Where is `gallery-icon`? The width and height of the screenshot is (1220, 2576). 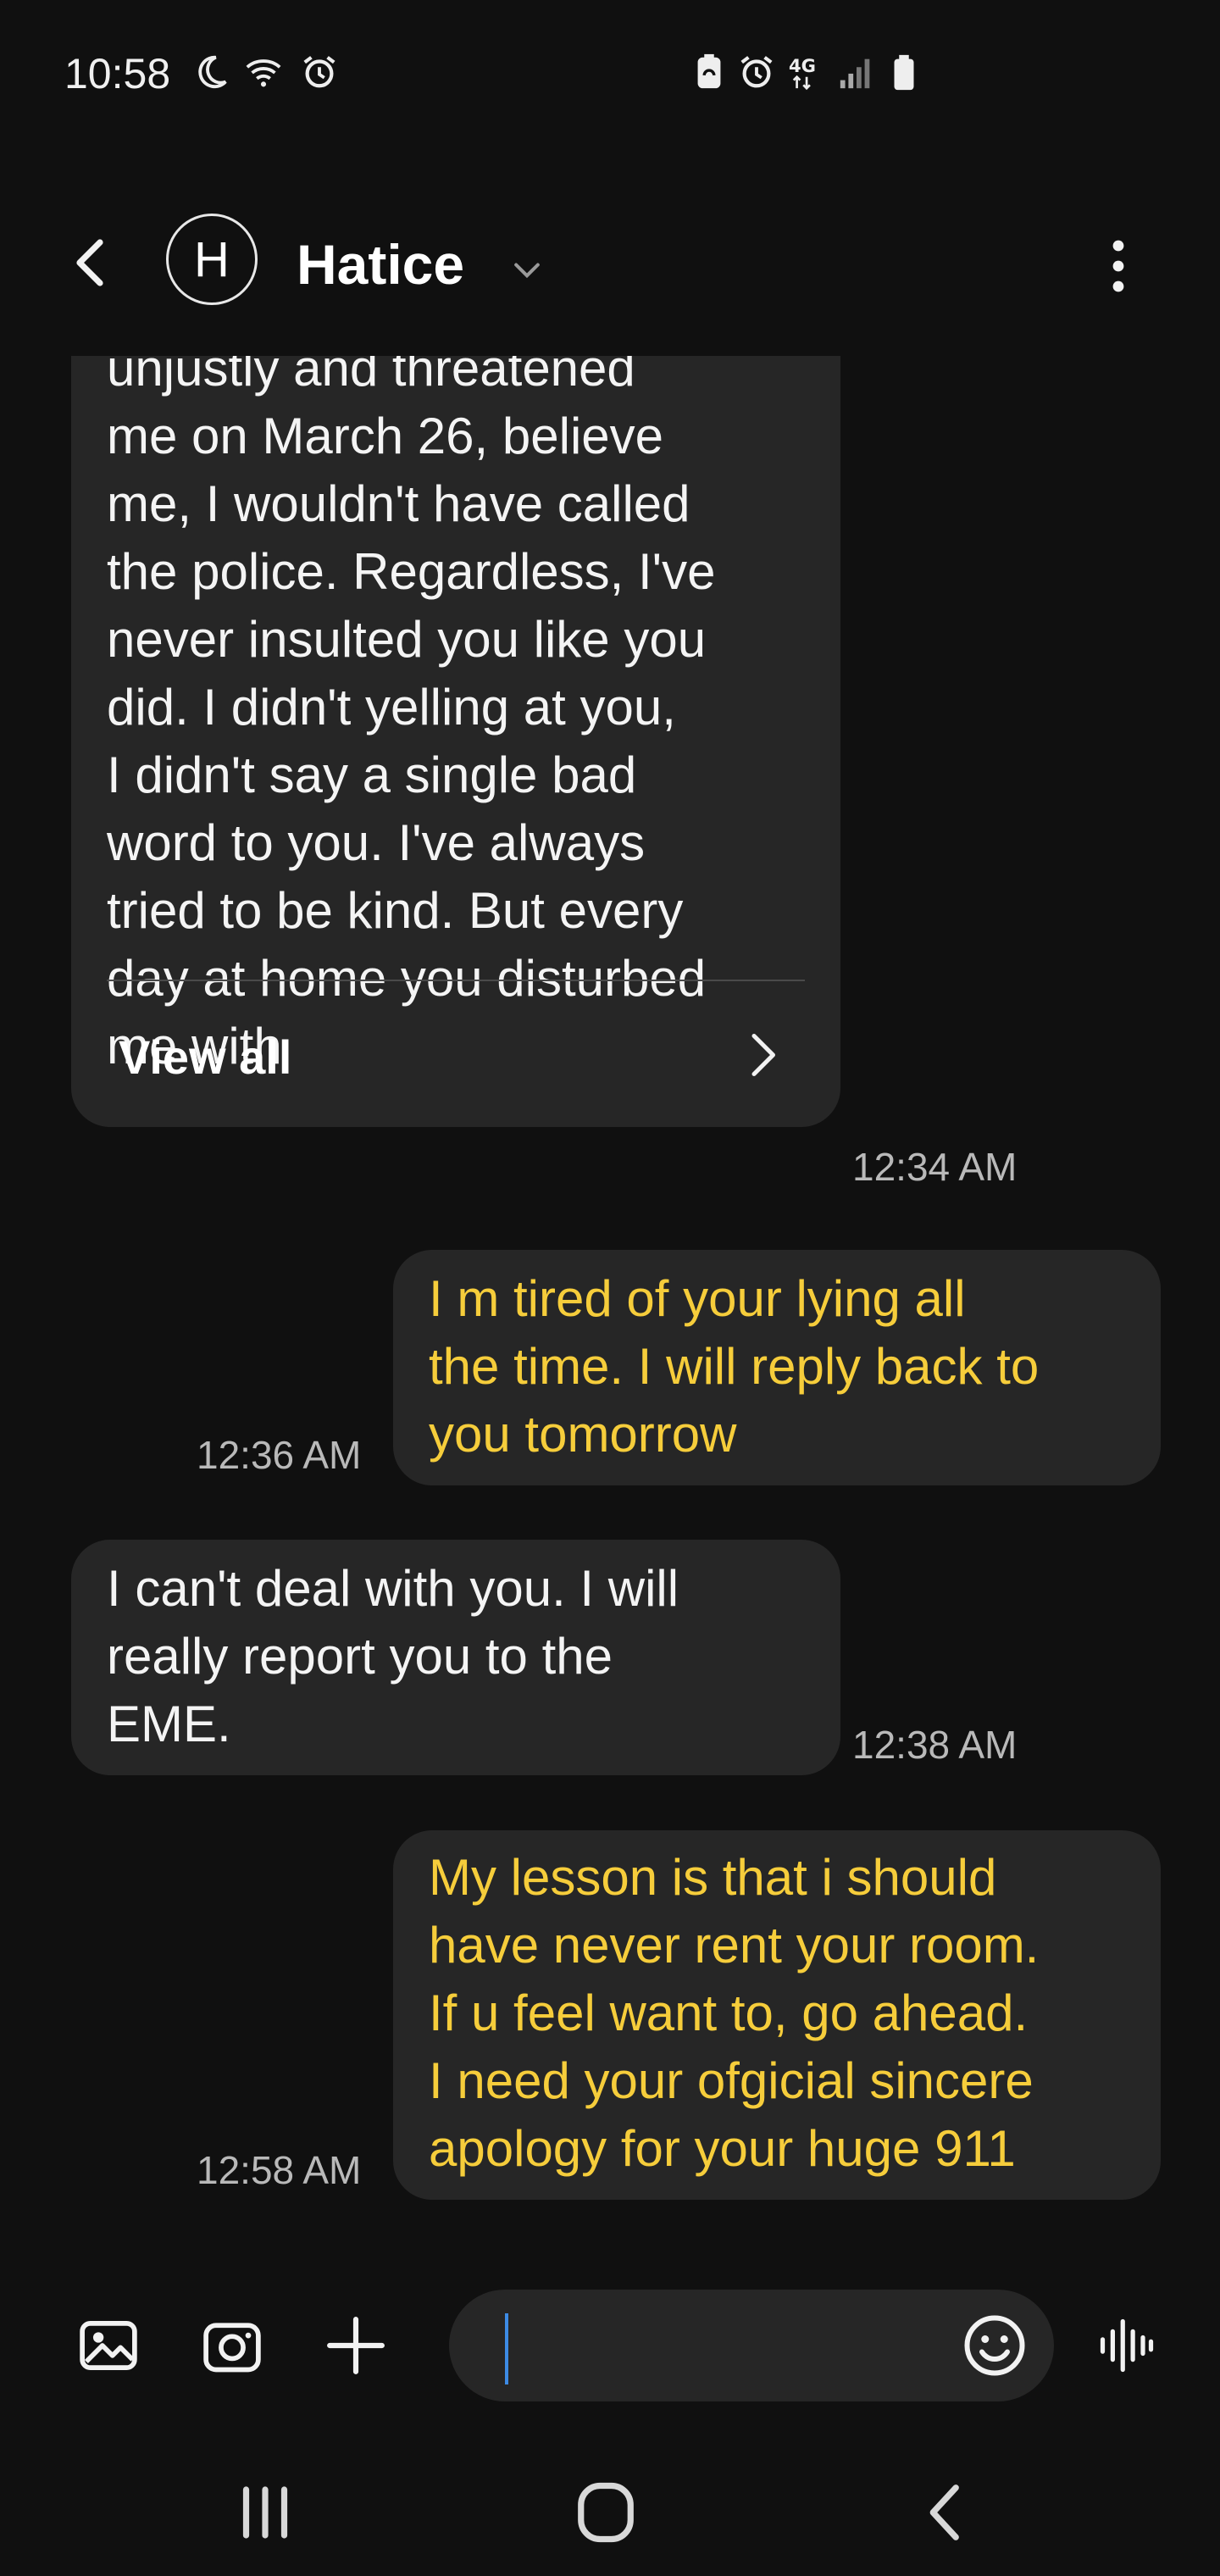 gallery-icon is located at coordinates (108, 2345).